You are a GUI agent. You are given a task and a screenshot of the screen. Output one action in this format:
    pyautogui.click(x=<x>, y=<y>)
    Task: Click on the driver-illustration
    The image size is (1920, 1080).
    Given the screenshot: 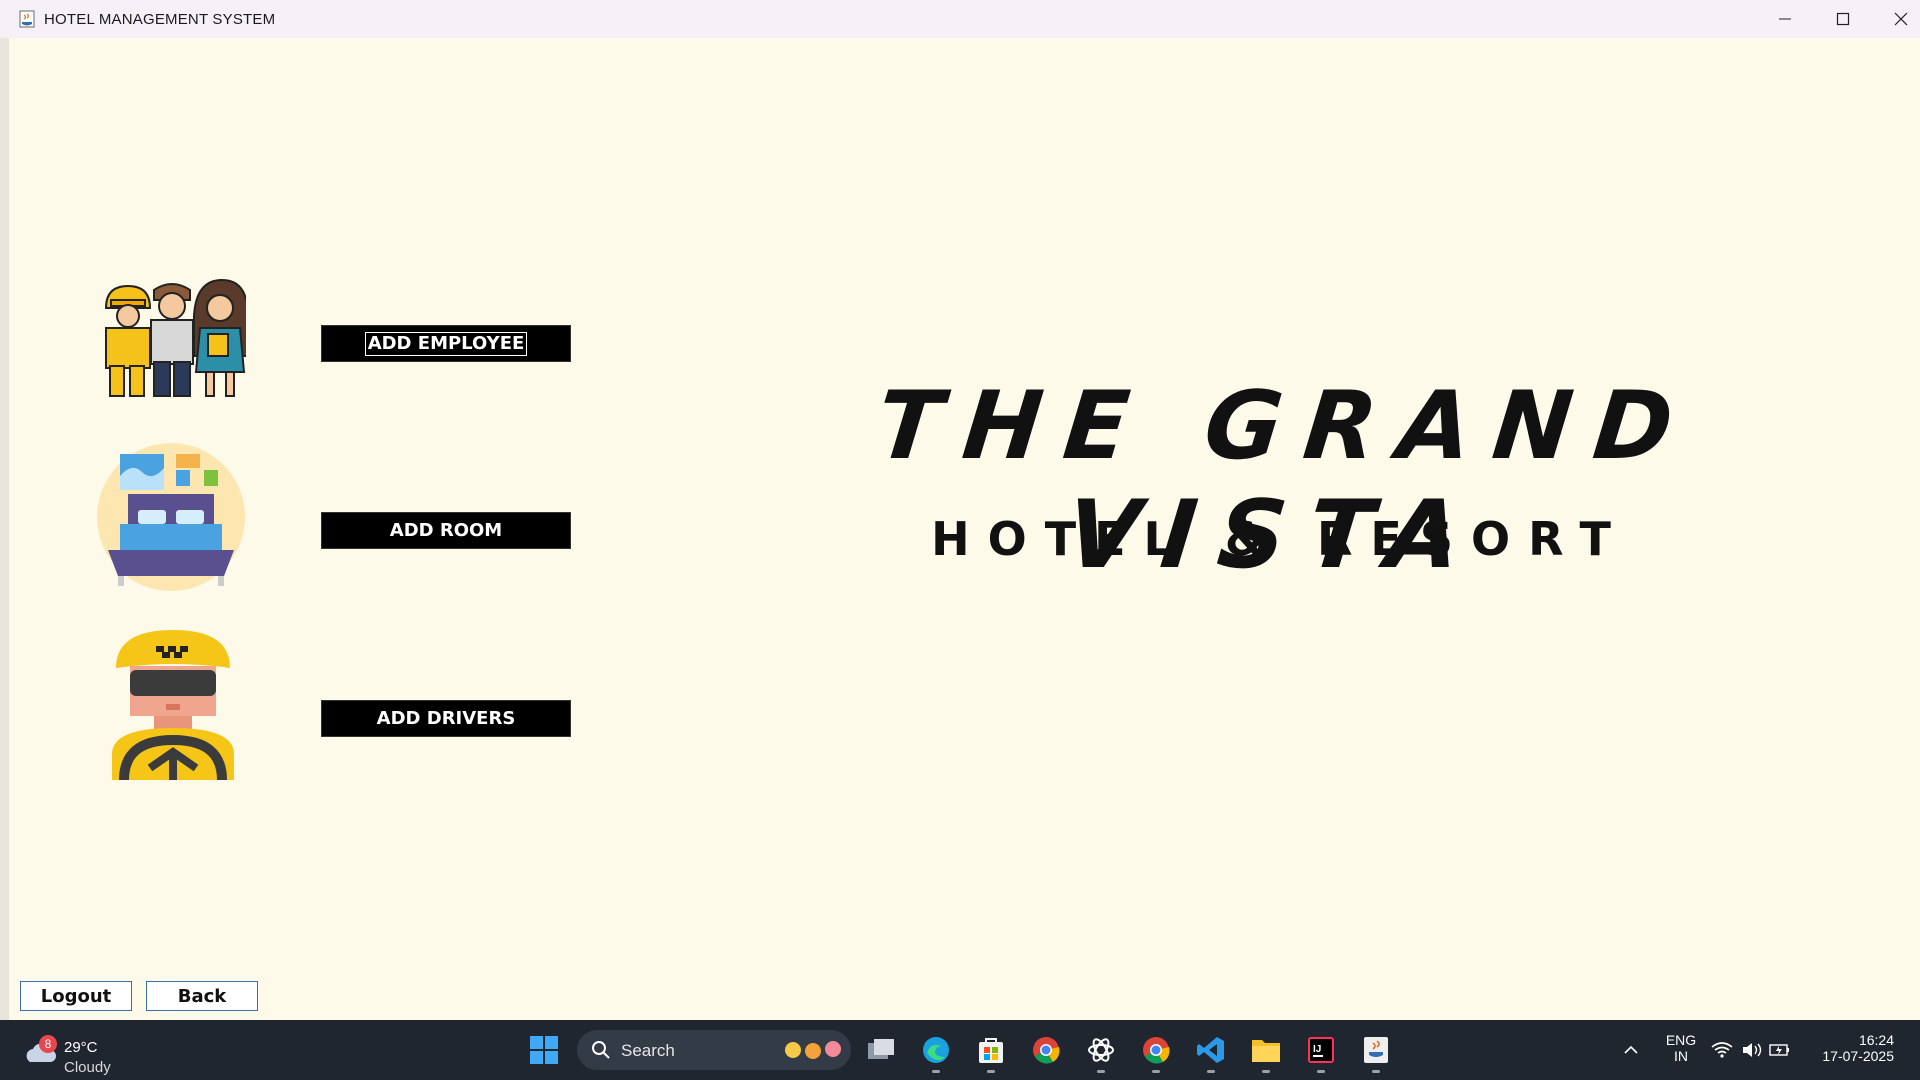 What is the action you would take?
    pyautogui.click(x=173, y=705)
    